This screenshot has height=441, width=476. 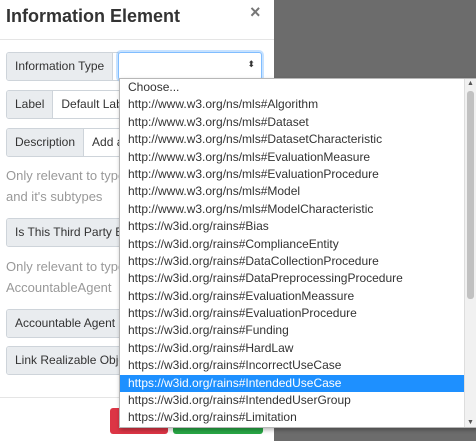 I want to click on close-icon: ×, so click(x=255, y=12).